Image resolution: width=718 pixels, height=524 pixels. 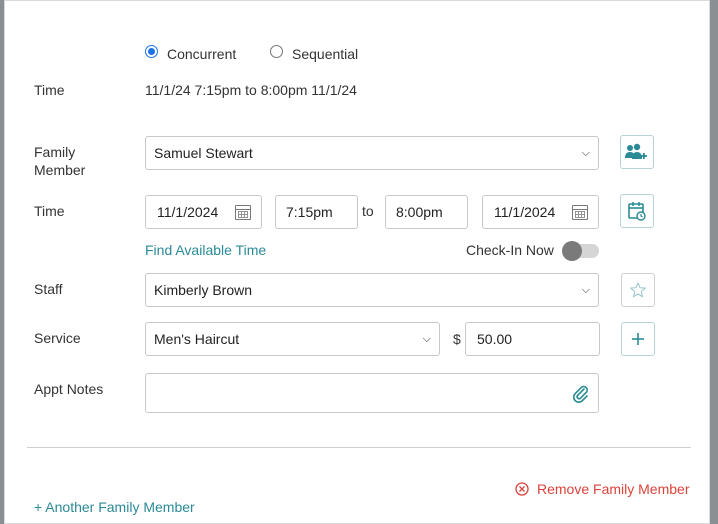 I want to click on end-date-input: 11/1/2024, so click(x=540, y=212).